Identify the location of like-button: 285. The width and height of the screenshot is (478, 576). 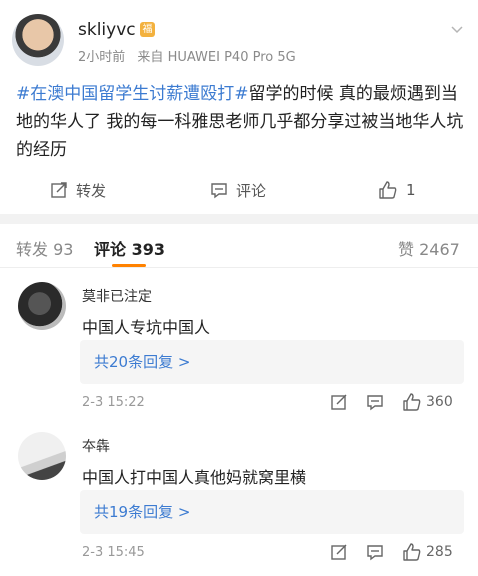
(427, 552).